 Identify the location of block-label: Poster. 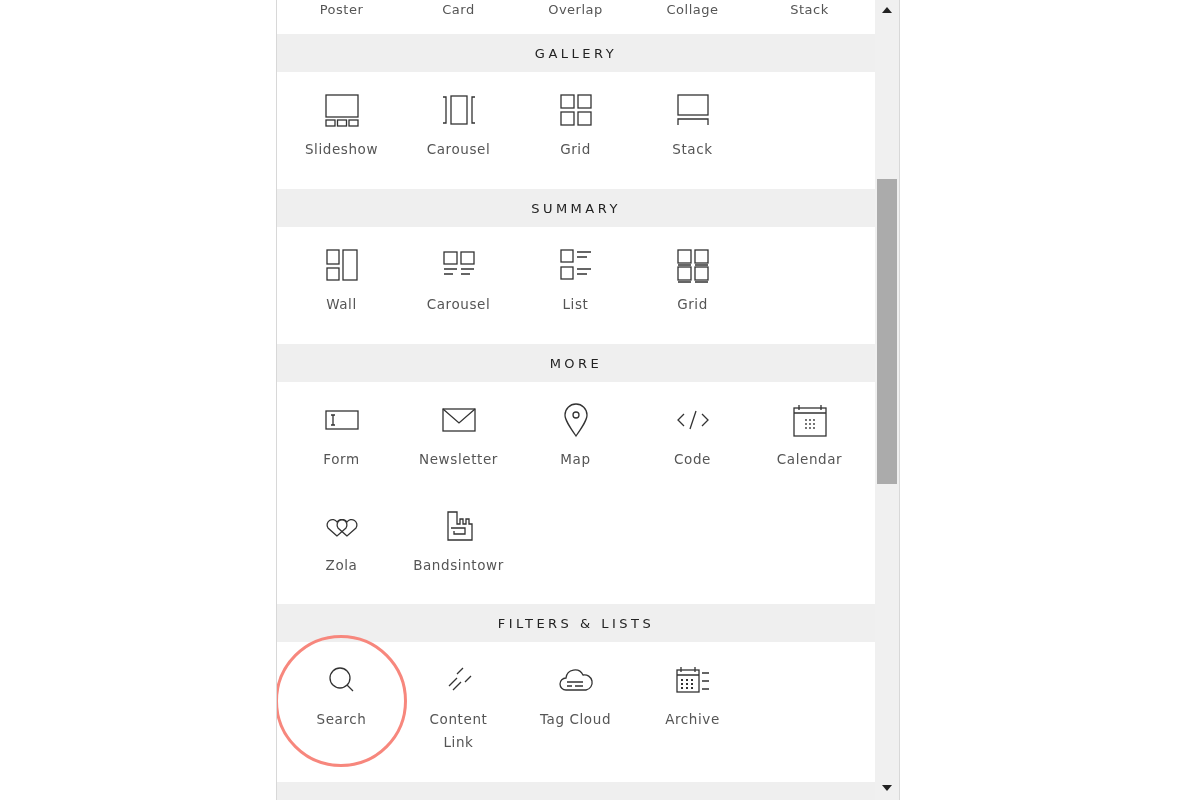
(341, 18).